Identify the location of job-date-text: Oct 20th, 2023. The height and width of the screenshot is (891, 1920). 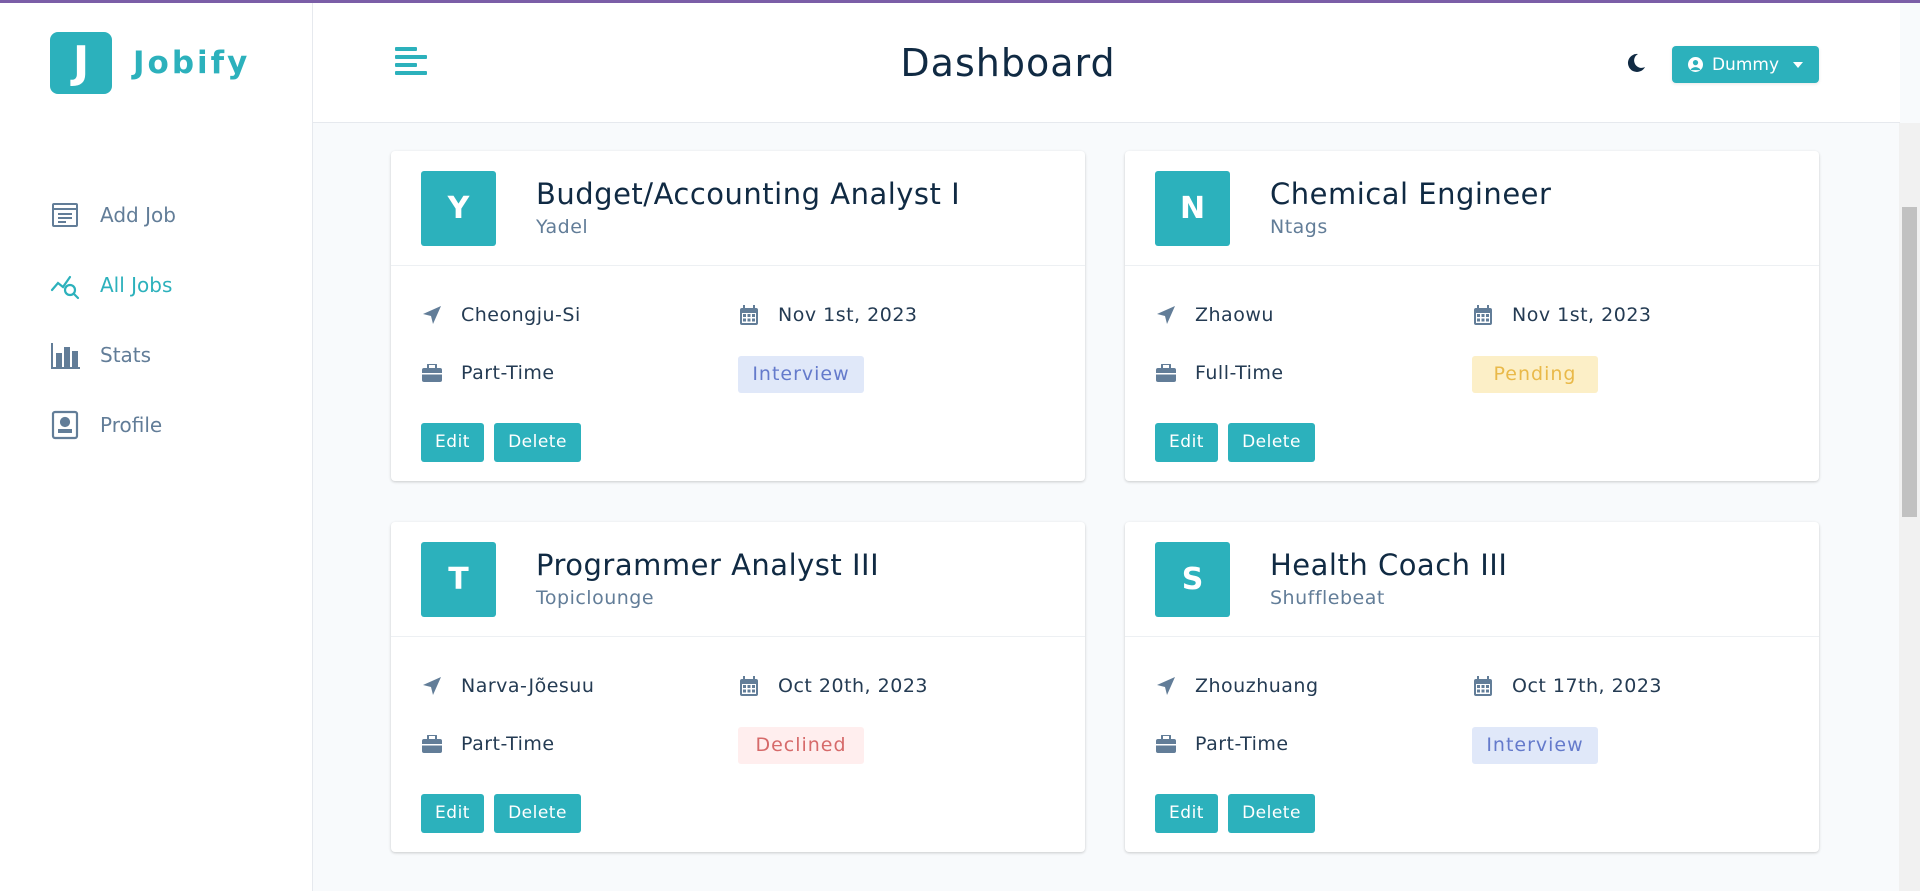
(853, 686).